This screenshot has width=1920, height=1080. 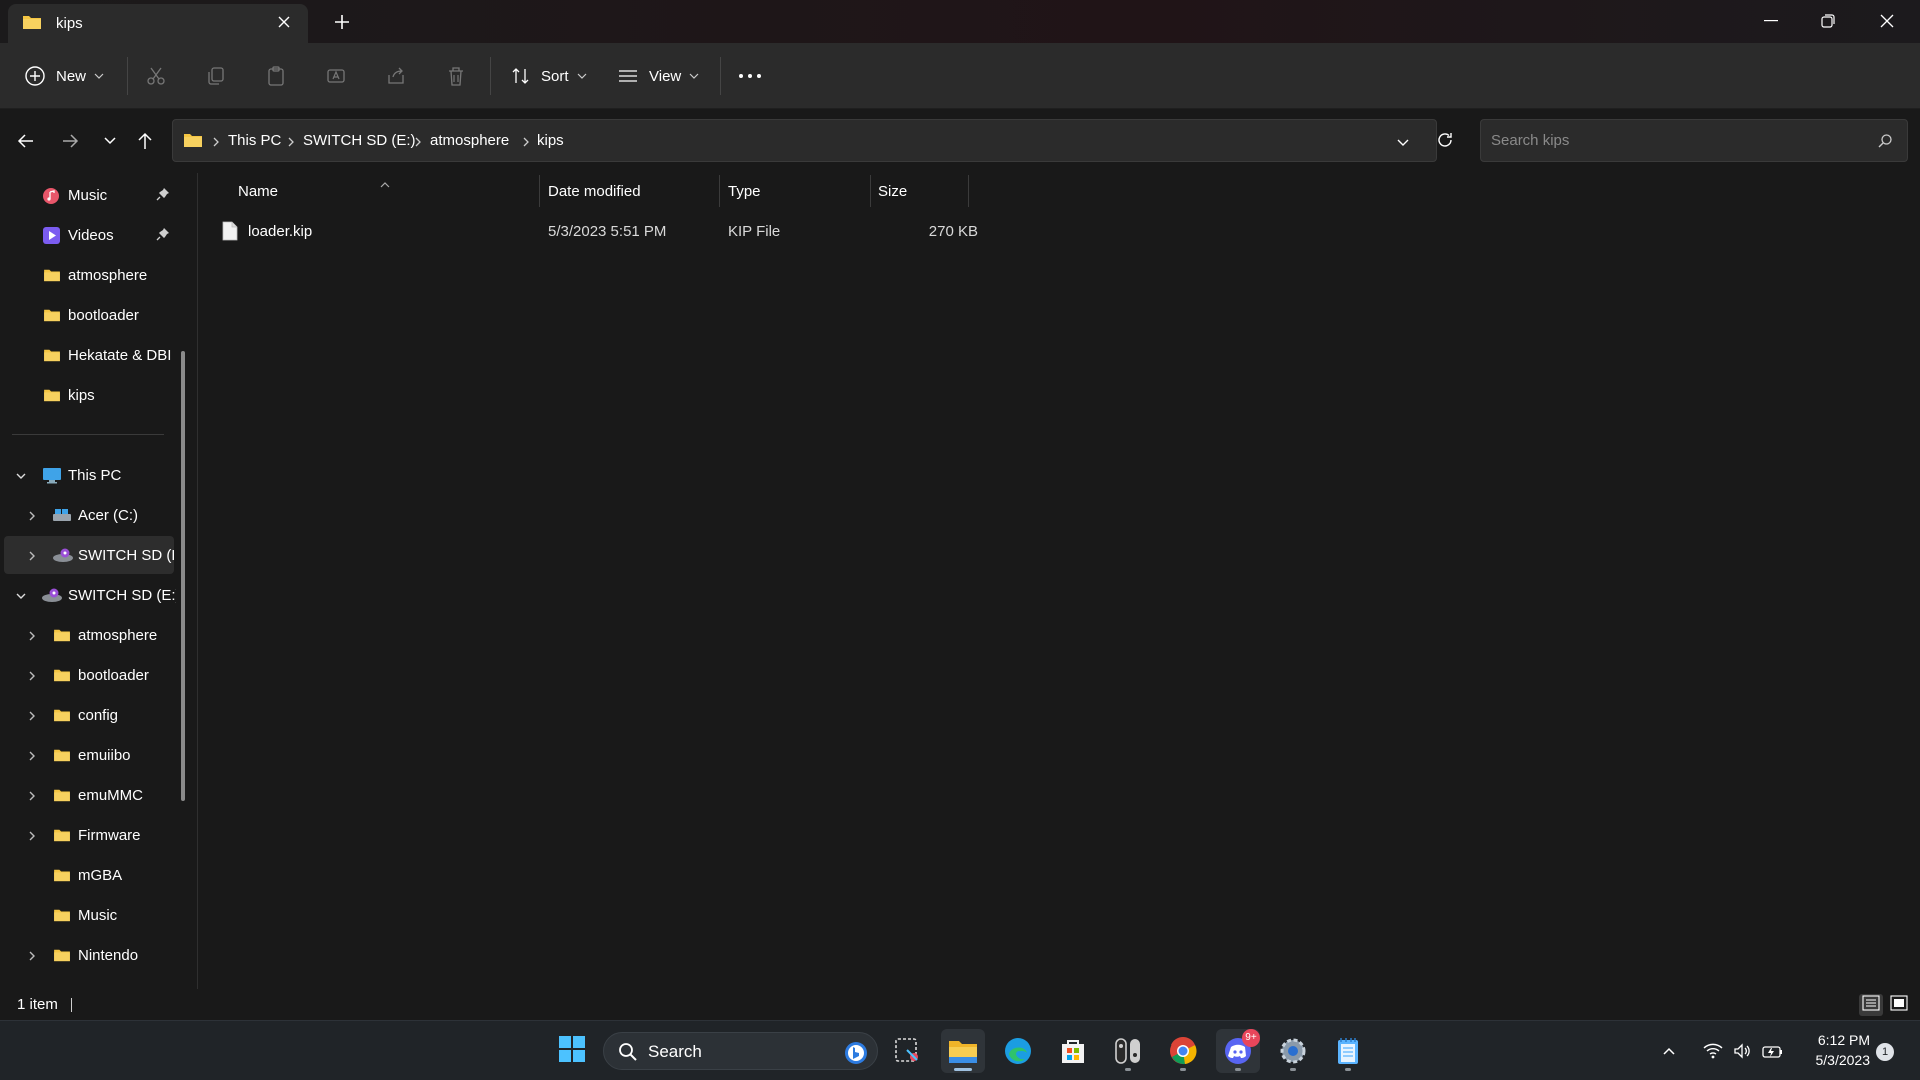 What do you see at coordinates (1348, 1051) in the screenshot?
I see `notepad-icon` at bounding box center [1348, 1051].